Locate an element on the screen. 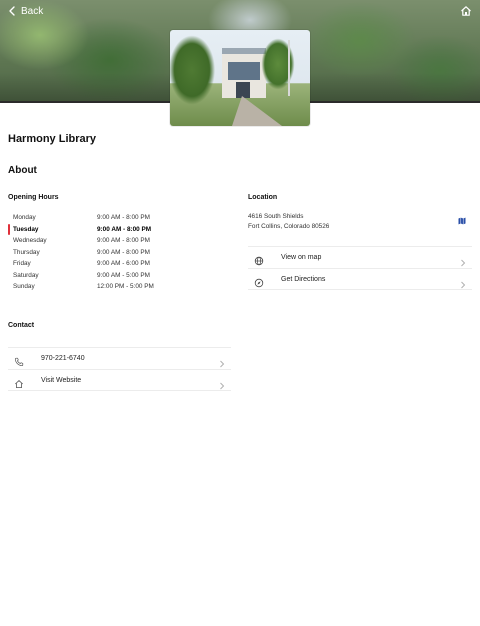 The width and height of the screenshot is (480, 626). back-label: Back is located at coordinates (32, 11).